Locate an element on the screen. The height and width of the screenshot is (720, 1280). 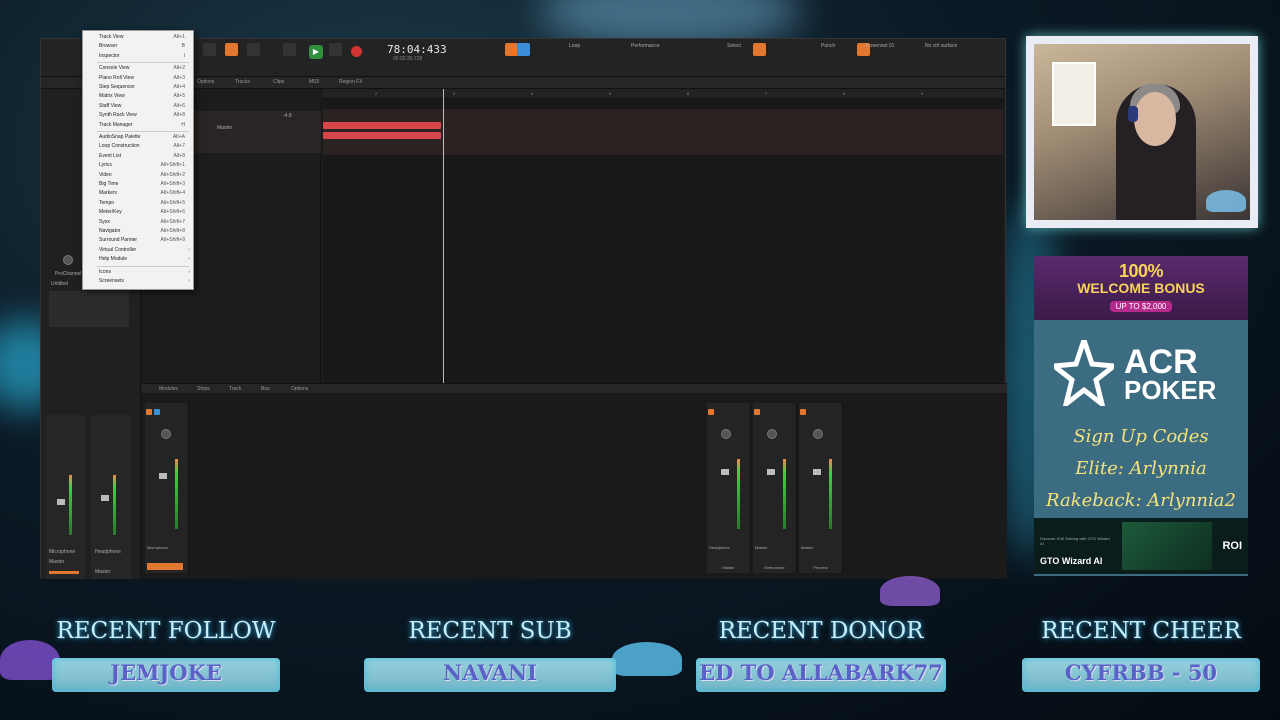
menu-item: Inspector I is located at coordinates (138, 56).